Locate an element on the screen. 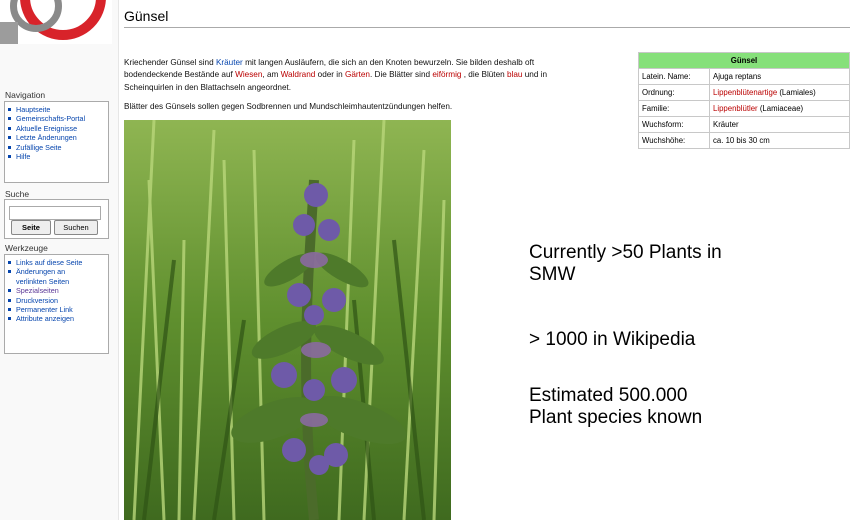 Image resolution: width=850 pixels, height=520 pixels. infobox-suffix: (Lamiaceae) is located at coordinates (780, 108).